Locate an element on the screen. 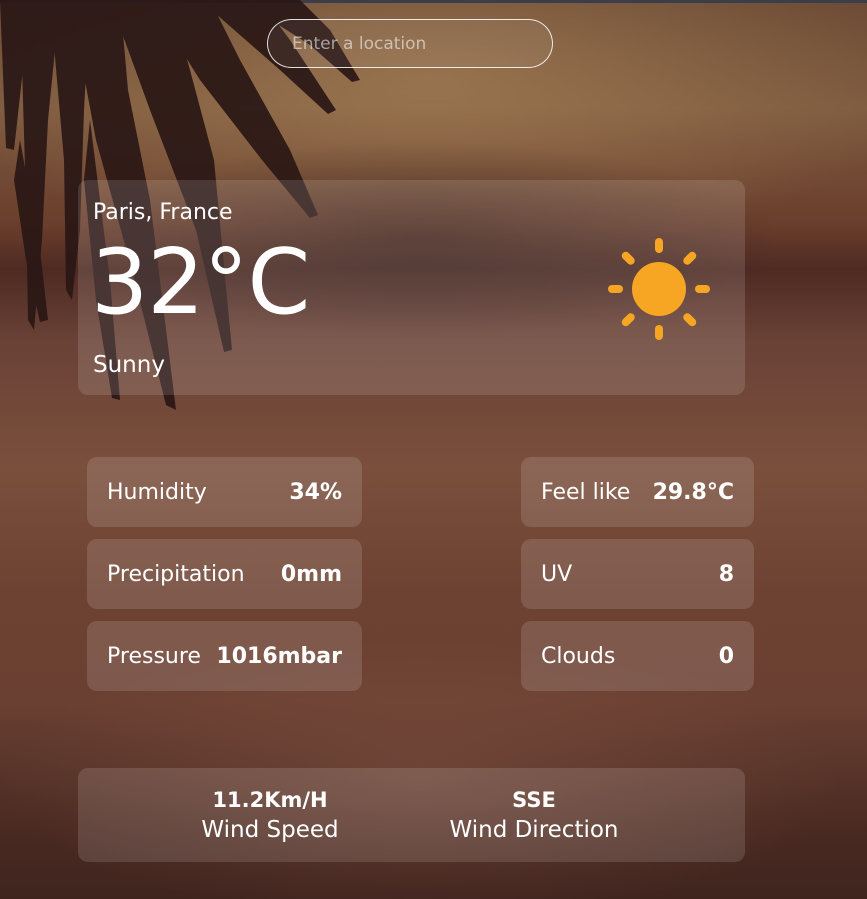  wind-speed-block: 11.2Km/H Wind Speed is located at coordinates (270, 816).